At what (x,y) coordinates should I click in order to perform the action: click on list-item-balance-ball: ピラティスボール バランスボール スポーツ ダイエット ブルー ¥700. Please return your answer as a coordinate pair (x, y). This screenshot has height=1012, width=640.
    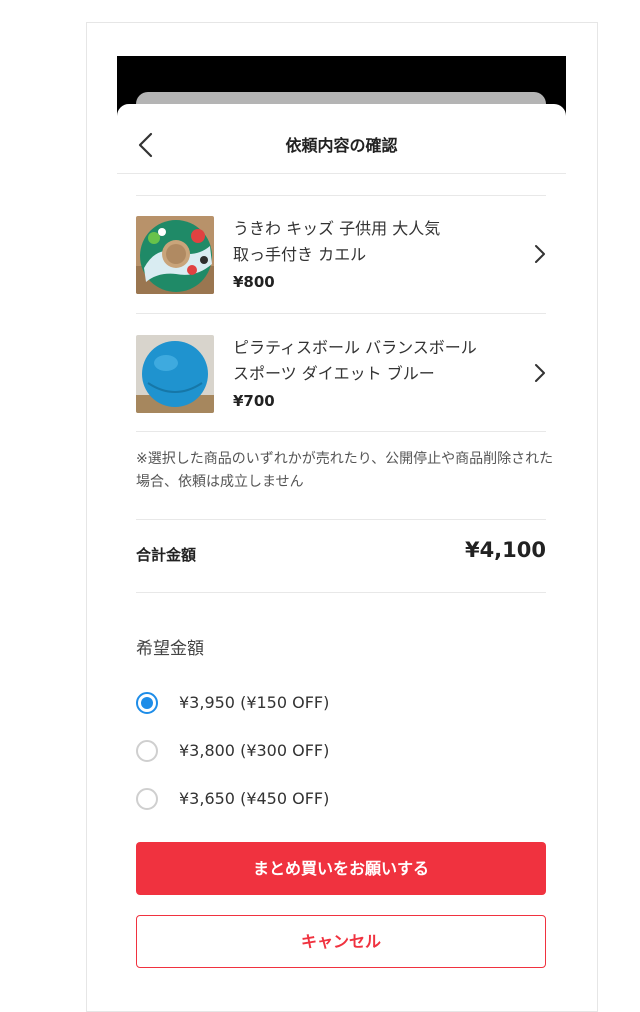
    Looking at the image, I should click on (341, 394).